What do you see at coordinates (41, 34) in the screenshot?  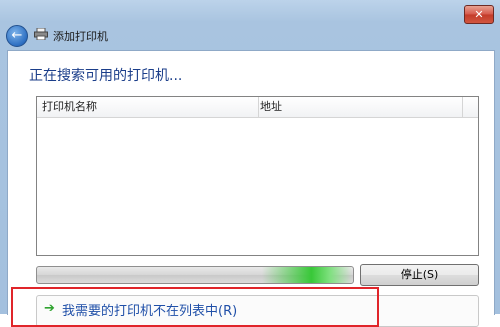 I see `printer-icon` at bounding box center [41, 34].